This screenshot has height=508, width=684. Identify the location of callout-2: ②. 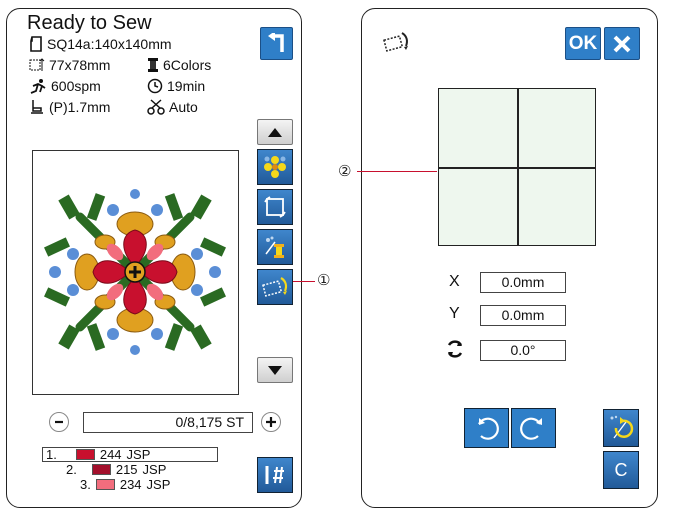
(345, 171).